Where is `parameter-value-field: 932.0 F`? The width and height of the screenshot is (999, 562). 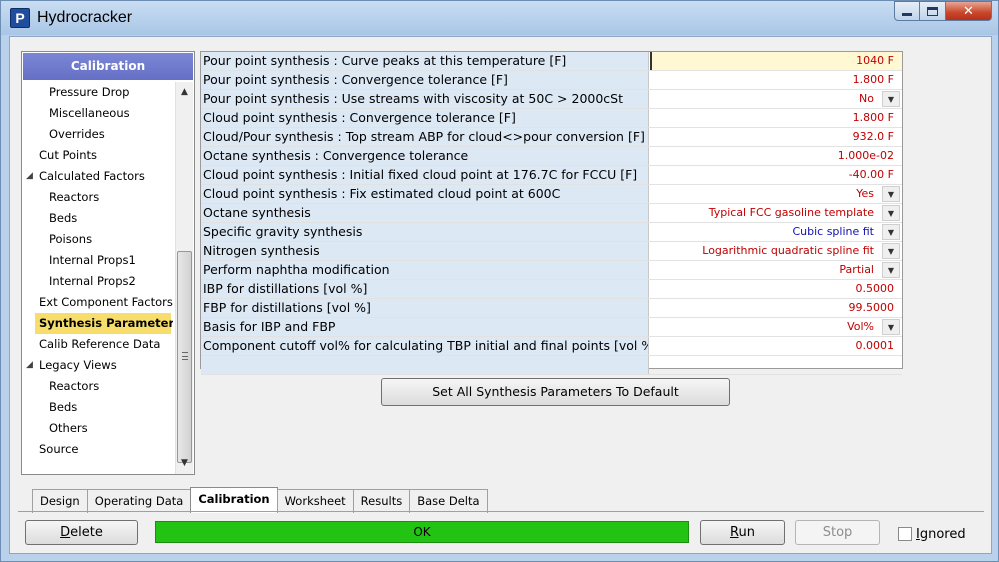 parameter-value-field: 932.0 F is located at coordinates (776, 137).